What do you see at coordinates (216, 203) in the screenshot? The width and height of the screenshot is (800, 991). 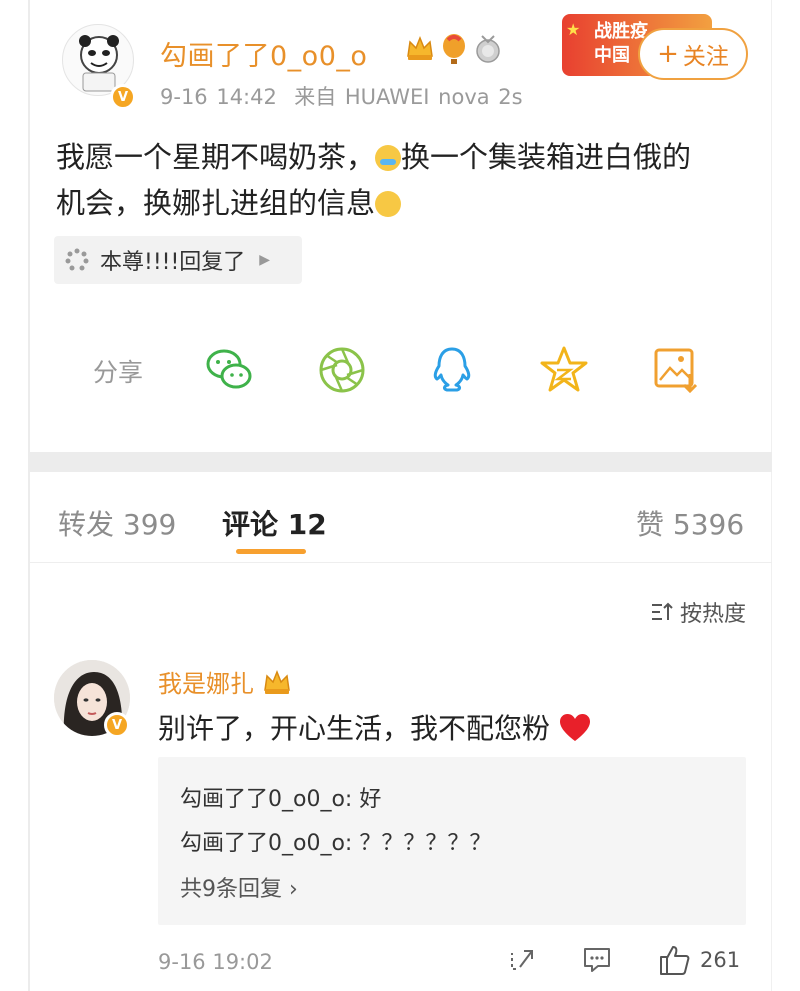 I see `post-text-part3: 机会，换娜扎进组的信息` at bounding box center [216, 203].